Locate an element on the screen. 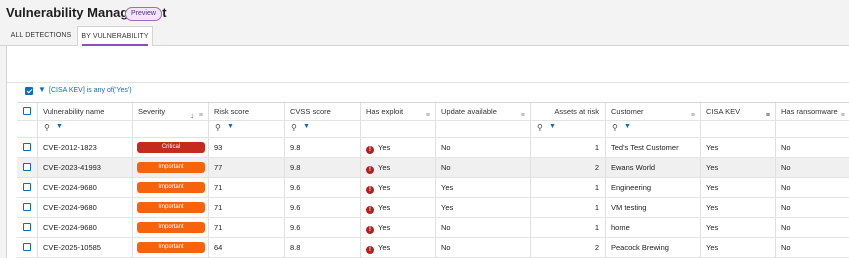 The width and height of the screenshot is (849, 258). severity-cell: Important is located at coordinates (170, 207).